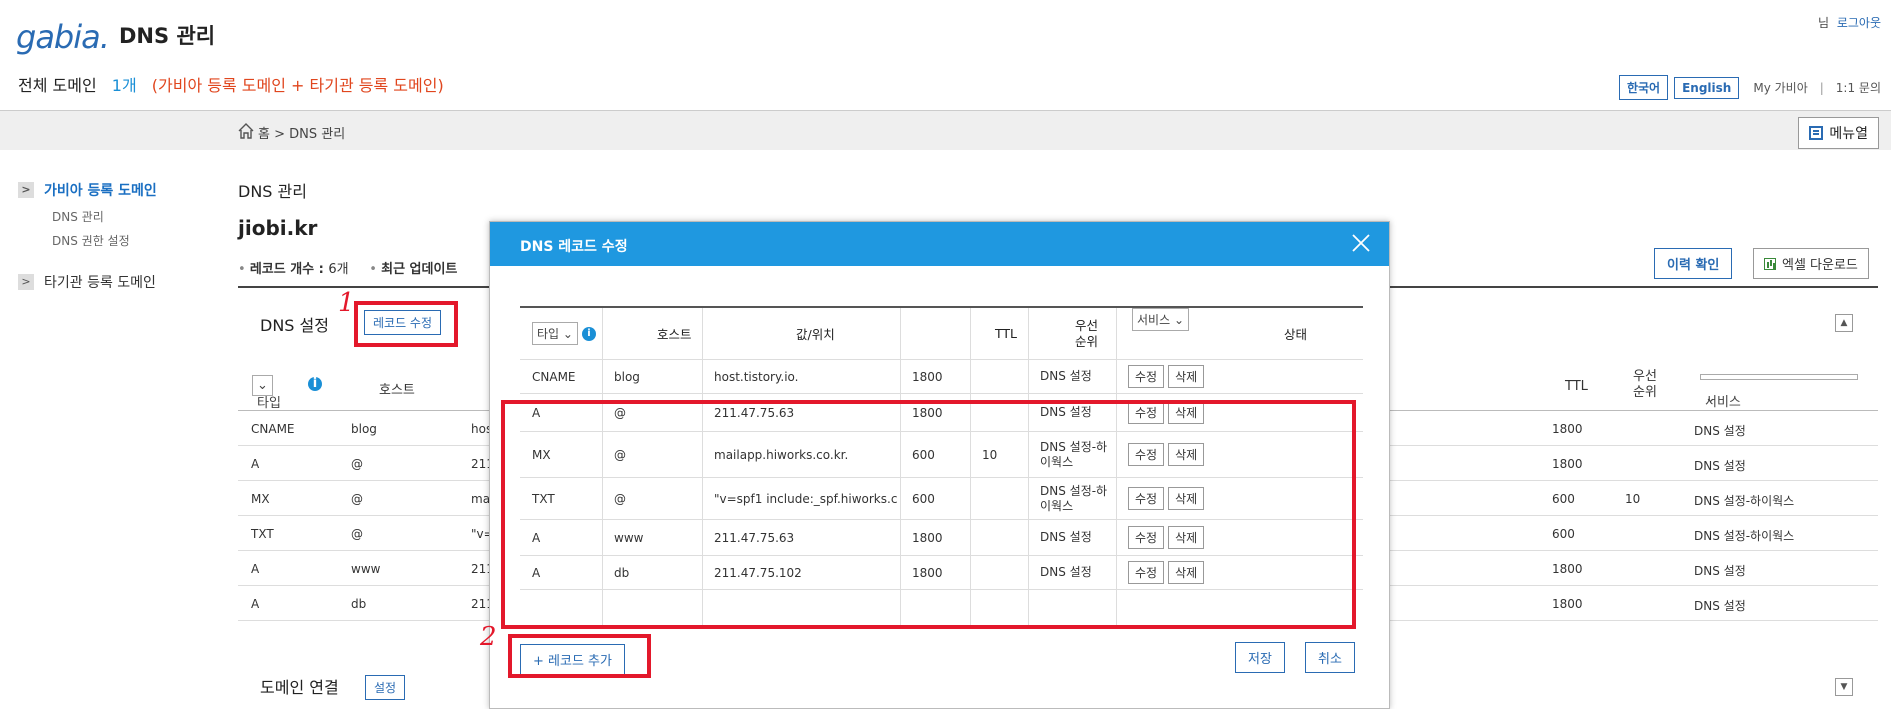 This screenshot has width=1891, height=709. What do you see at coordinates (1186, 376) in the screenshot?
I see `delete-record-button: 삭제` at bounding box center [1186, 376].